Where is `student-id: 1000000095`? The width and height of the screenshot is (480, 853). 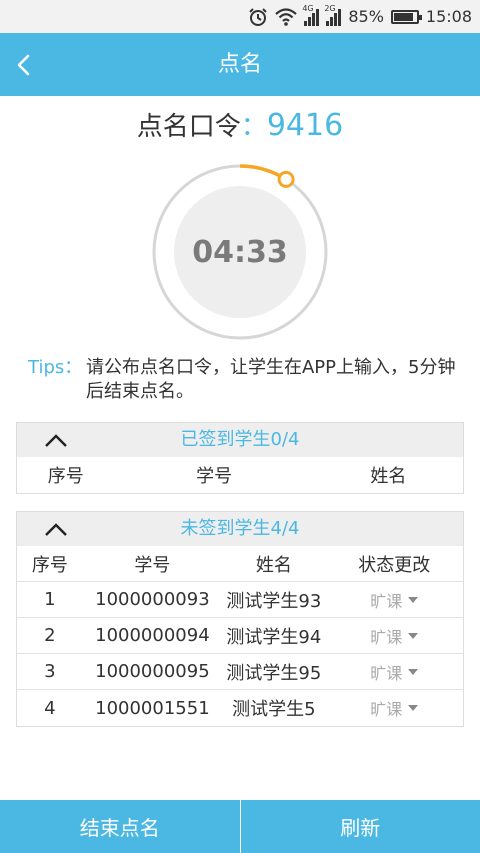
student-id: 1000000095 is located at coordinates (152, 671).